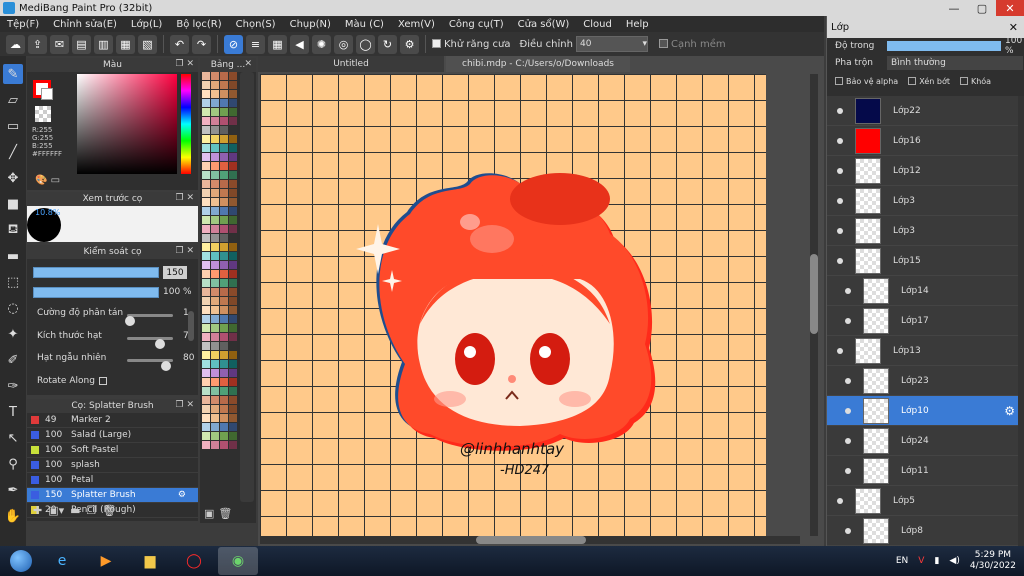 Image resolution: width=1024 pixels, height=576 pixels. I want to click on share-icon: ⇪, so click(37, 44).